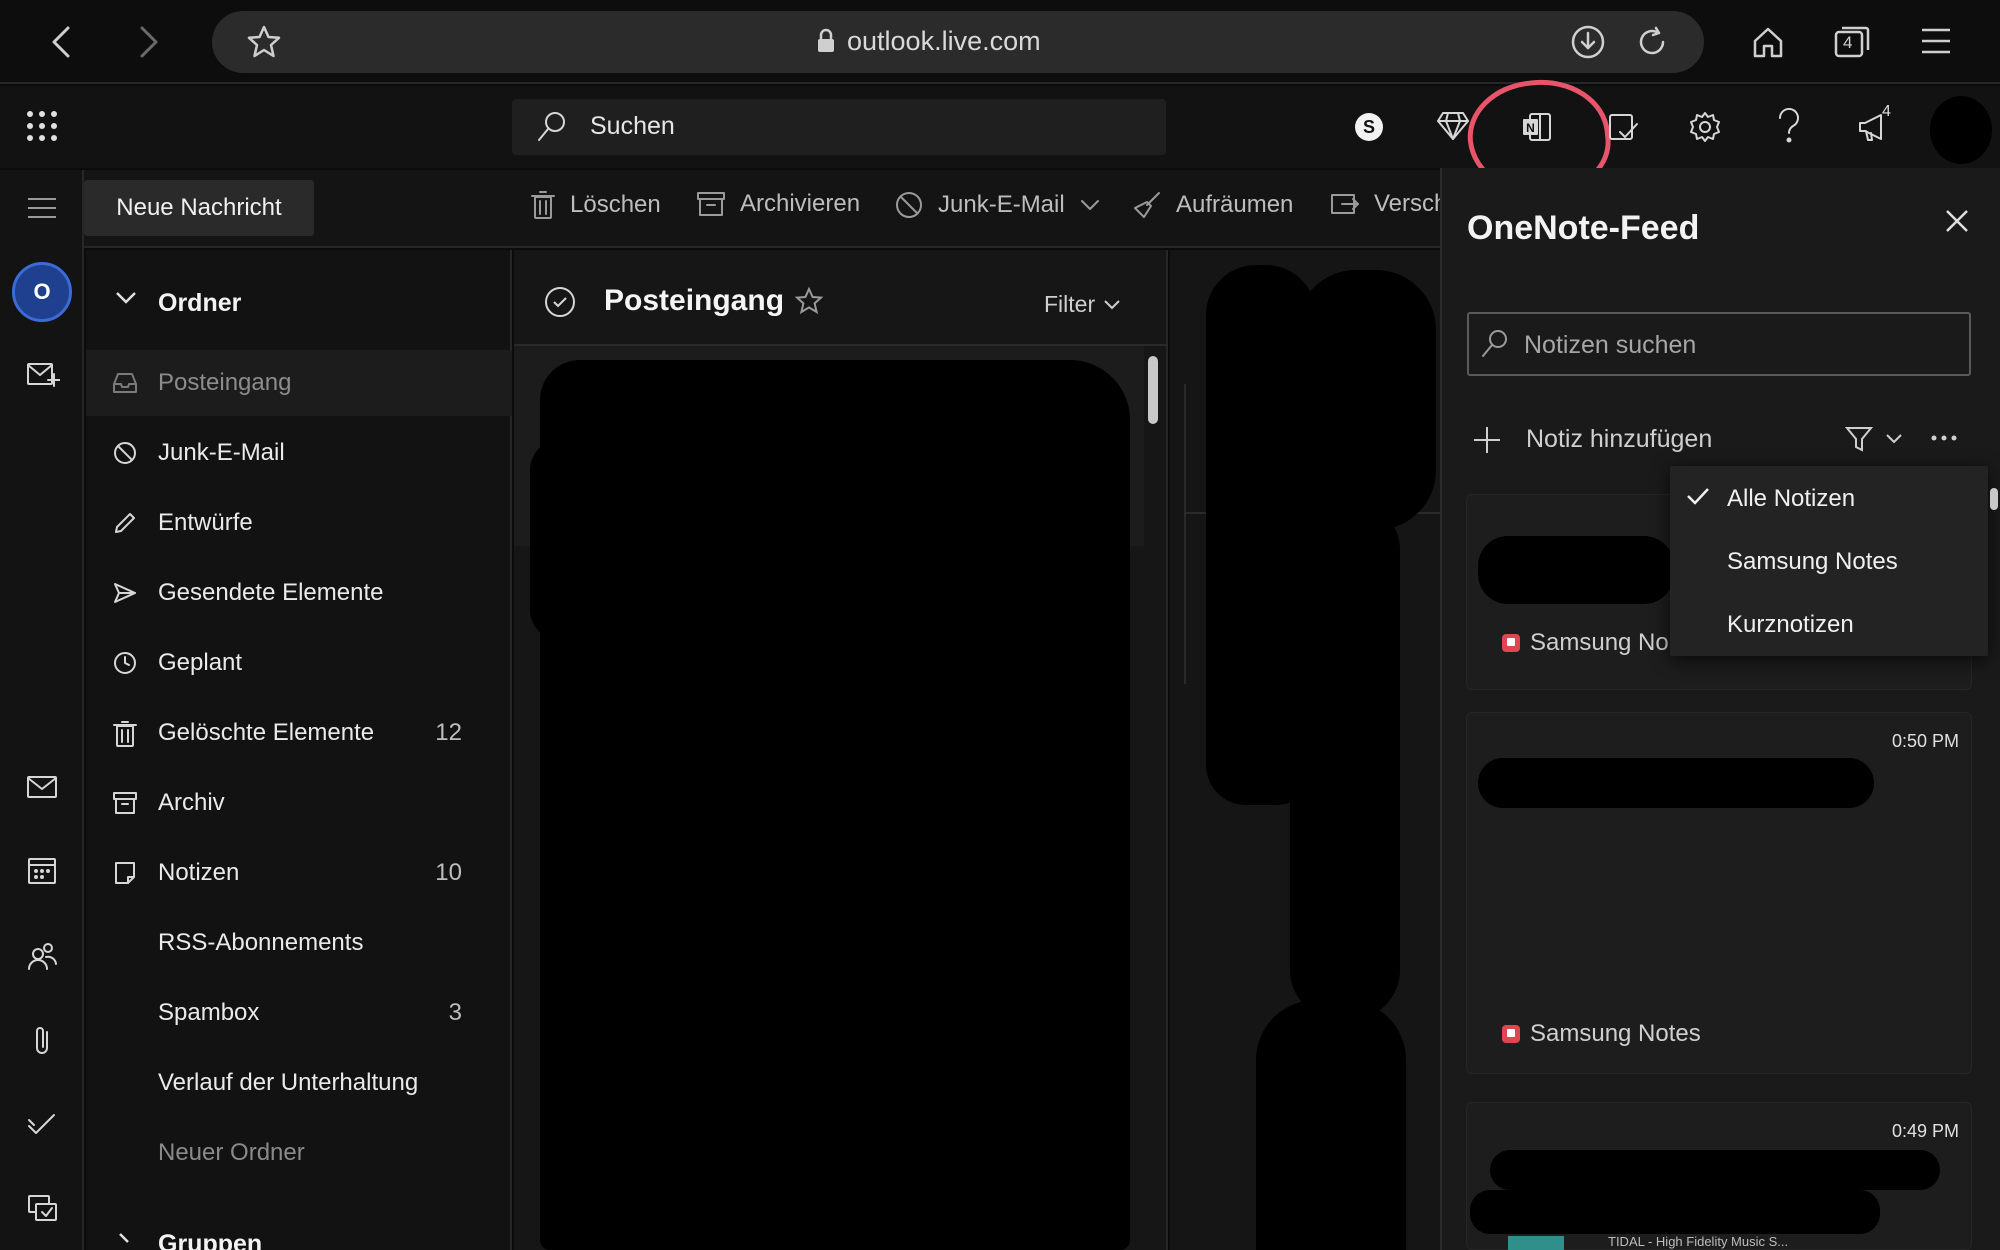  Describe the element at coordinates (1583, 228) in the screenshot. I see `panel-title: OneNote-Feed` at that location.